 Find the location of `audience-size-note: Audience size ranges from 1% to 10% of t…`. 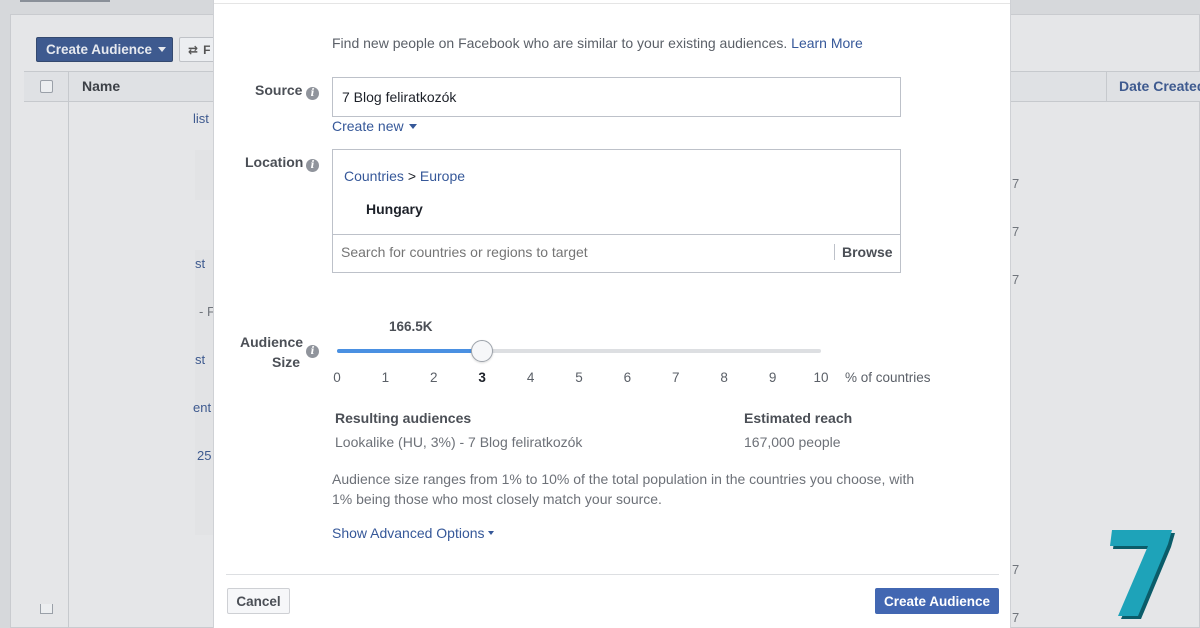

audience-size-note: Audience size ranges from 1% to 10% of t… is located at coordinates (623, 489).